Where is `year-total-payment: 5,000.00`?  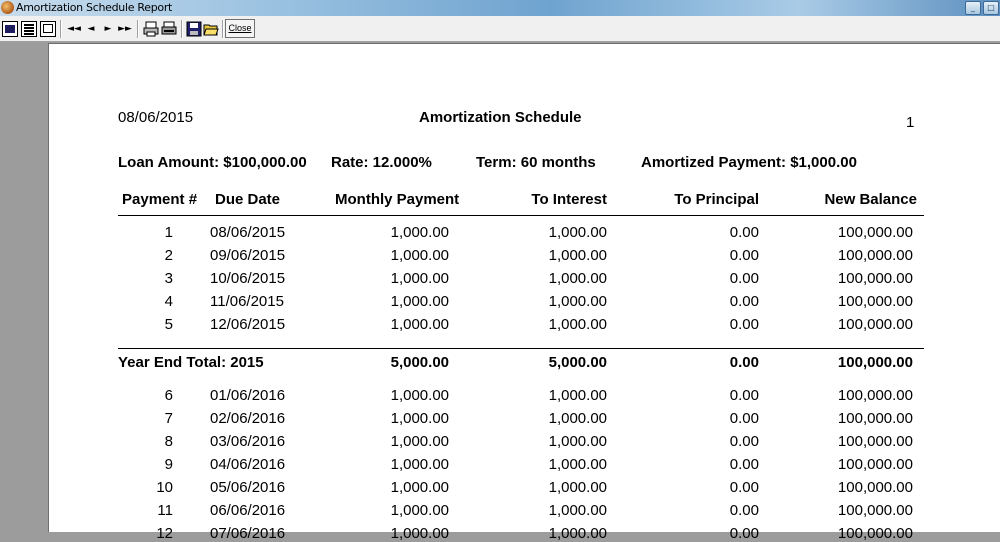 year-total-payment: 5,000.00 is located at coordinates (419, 362).